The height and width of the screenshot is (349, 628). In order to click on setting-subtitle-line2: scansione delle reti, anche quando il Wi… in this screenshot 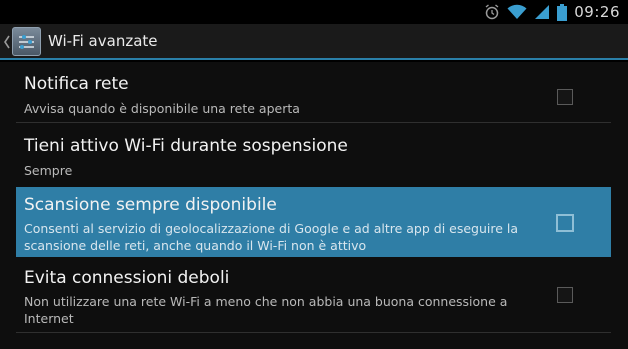, I will do `click(195, 245)`.